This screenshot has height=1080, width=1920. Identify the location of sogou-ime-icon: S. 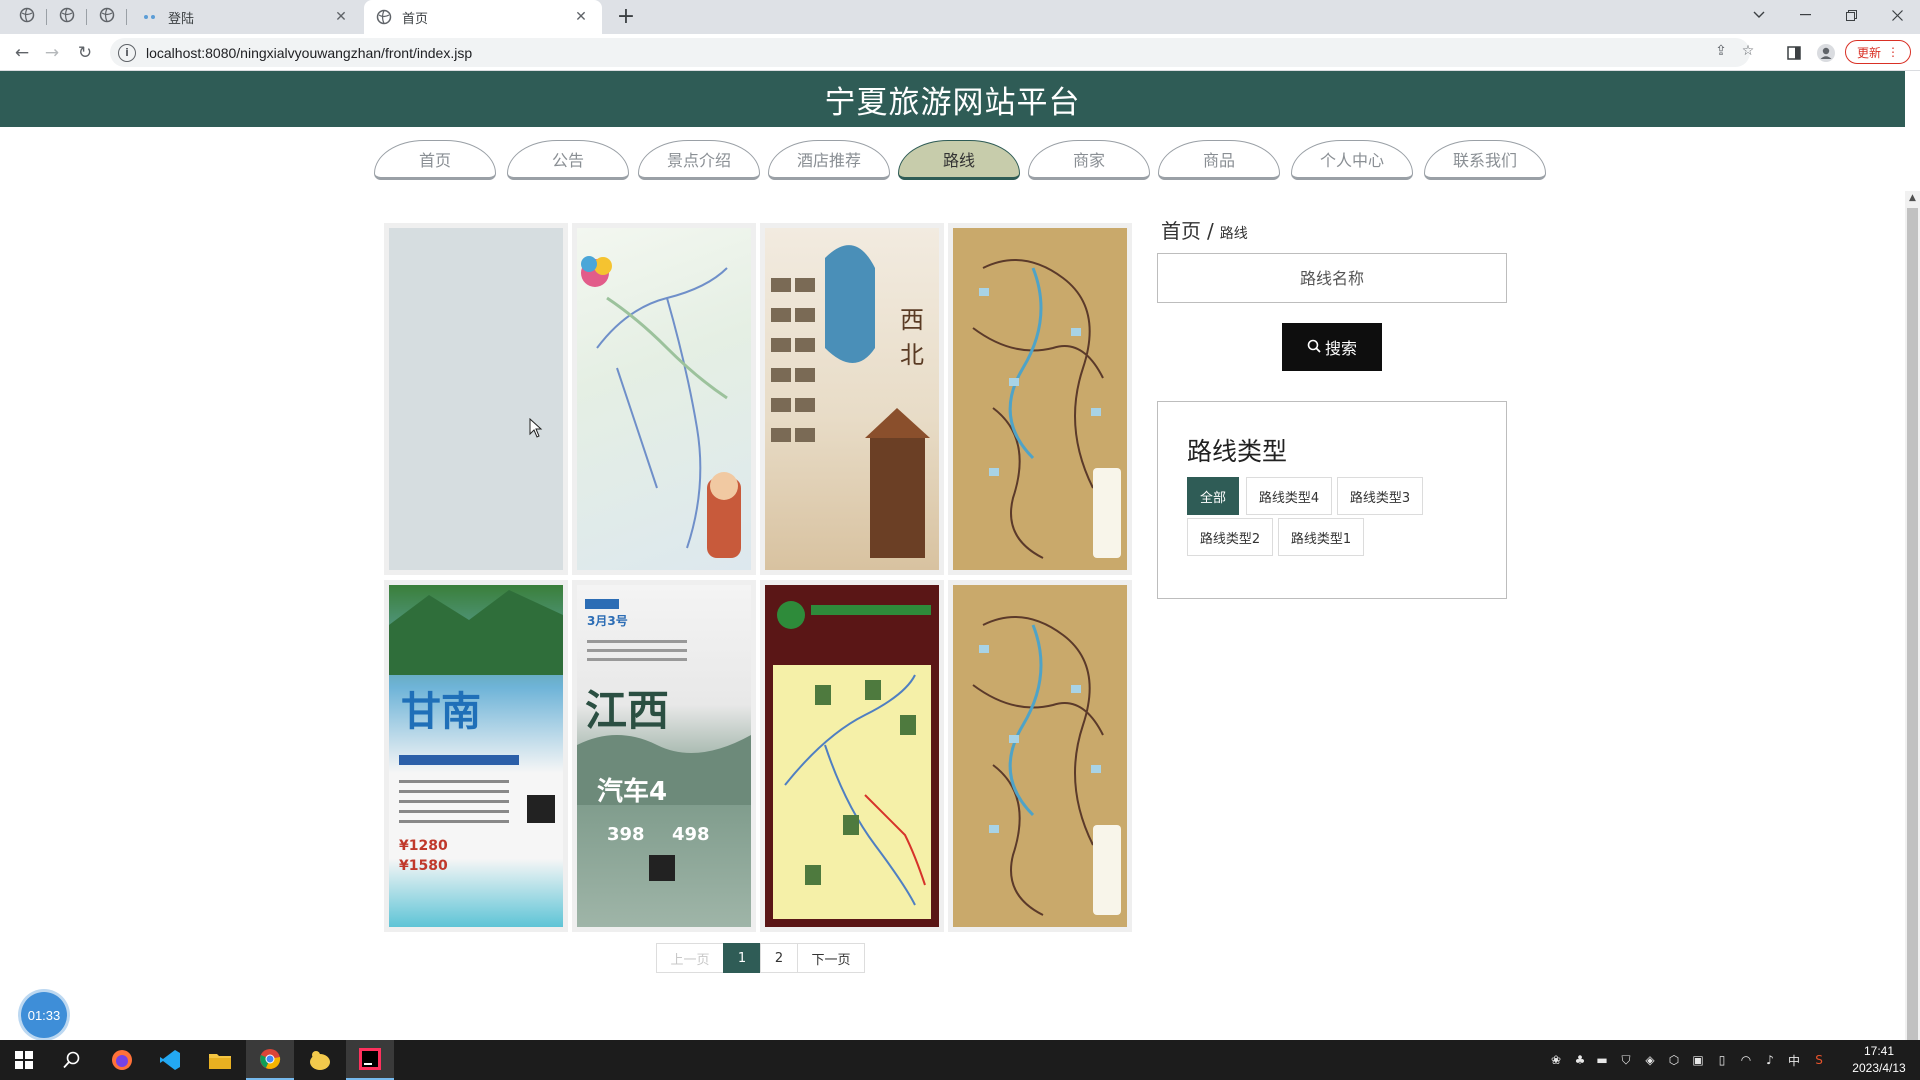
(1819, 1060).